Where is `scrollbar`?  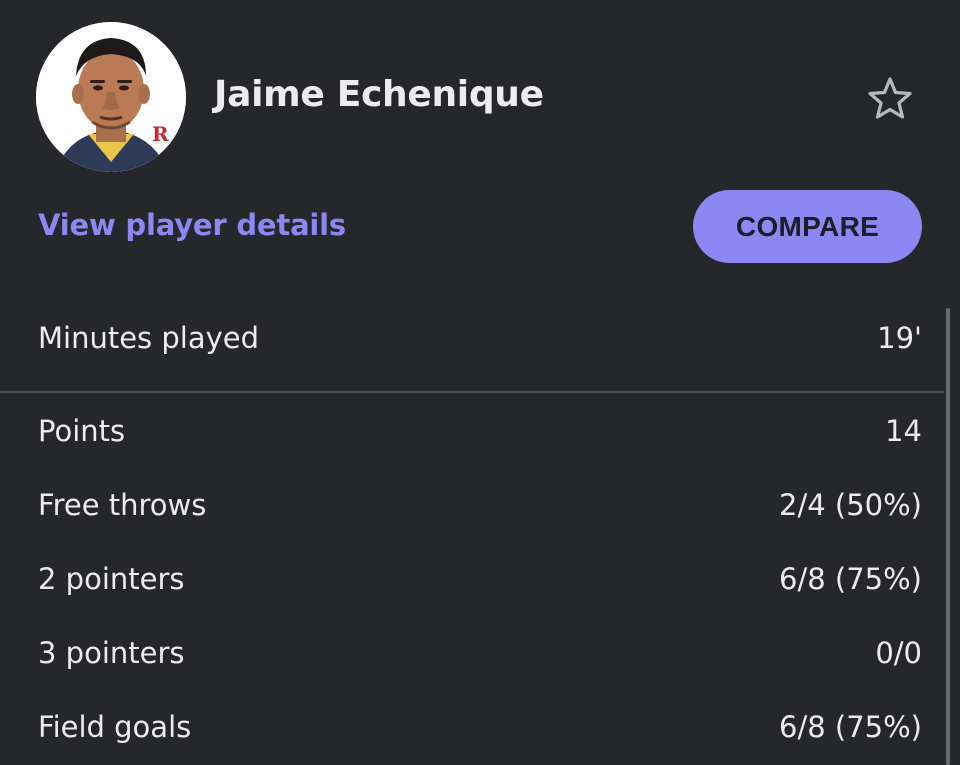
scrollbar is located at coordinates (948, 536).